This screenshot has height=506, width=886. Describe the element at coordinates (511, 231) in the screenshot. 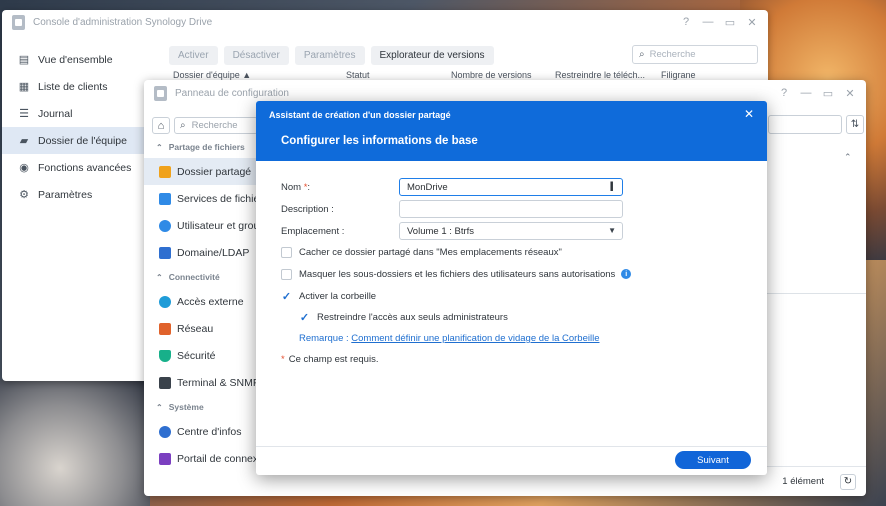

I see `location-select: Volume 1 : Btrfs ▼` at that location.